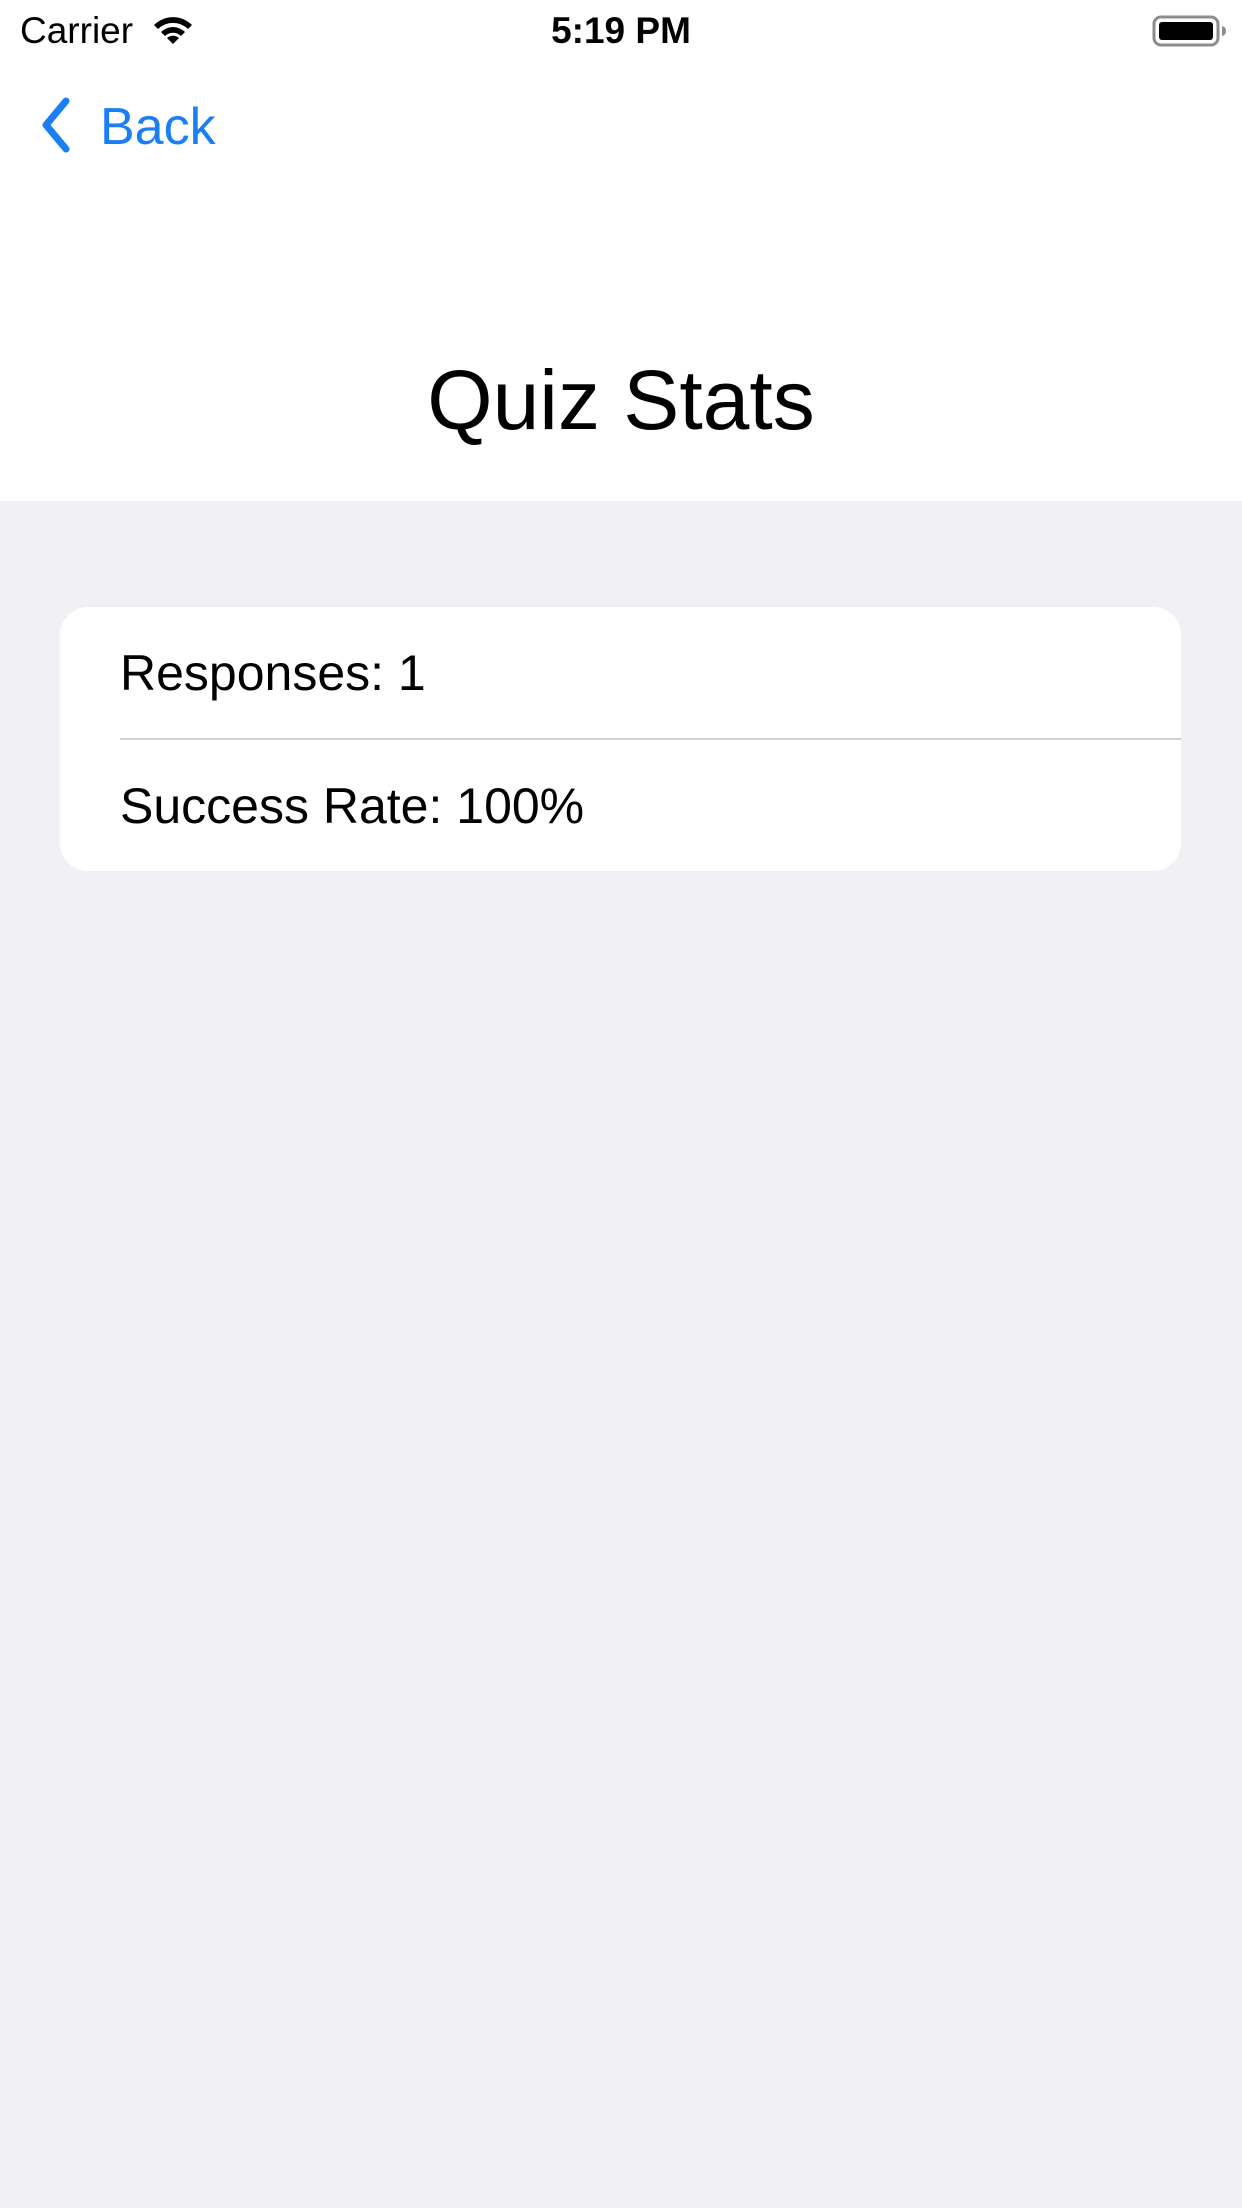  What do you see at coordinates (650, 805) in the screenshot?
I see `success-rate-row: Success Rate: 100%` at bounding box center [650, 805].